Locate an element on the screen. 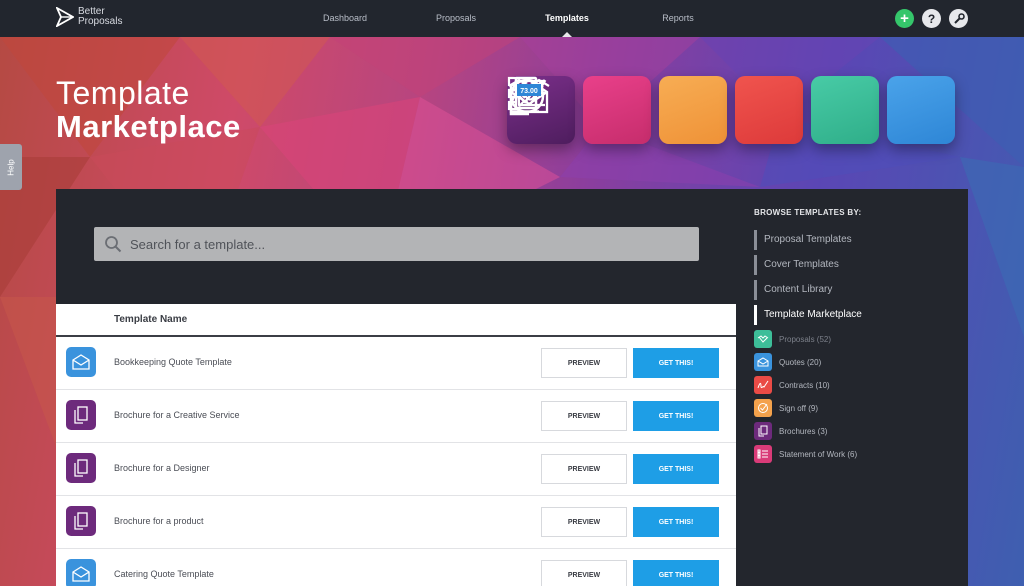  checklist-icon is located at coordinates (763, 454).